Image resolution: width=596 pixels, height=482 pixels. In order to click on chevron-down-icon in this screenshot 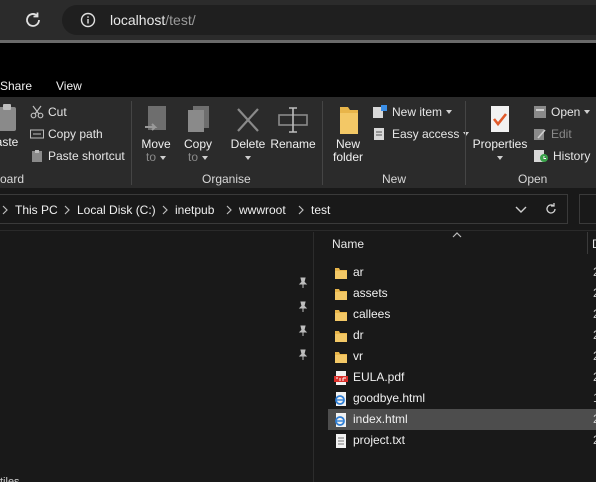, I will do `click(521, 210)`.